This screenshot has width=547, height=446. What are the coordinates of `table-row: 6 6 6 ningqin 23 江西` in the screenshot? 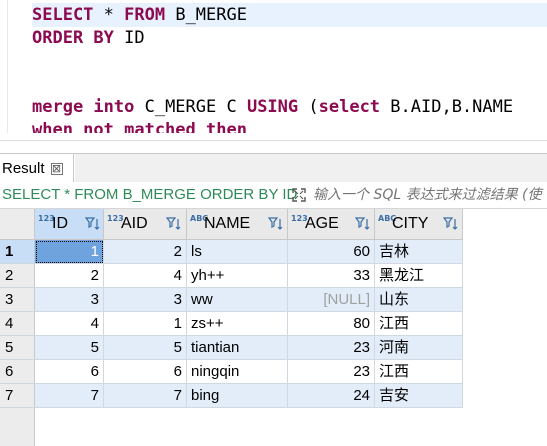 It's located at (231, 372).